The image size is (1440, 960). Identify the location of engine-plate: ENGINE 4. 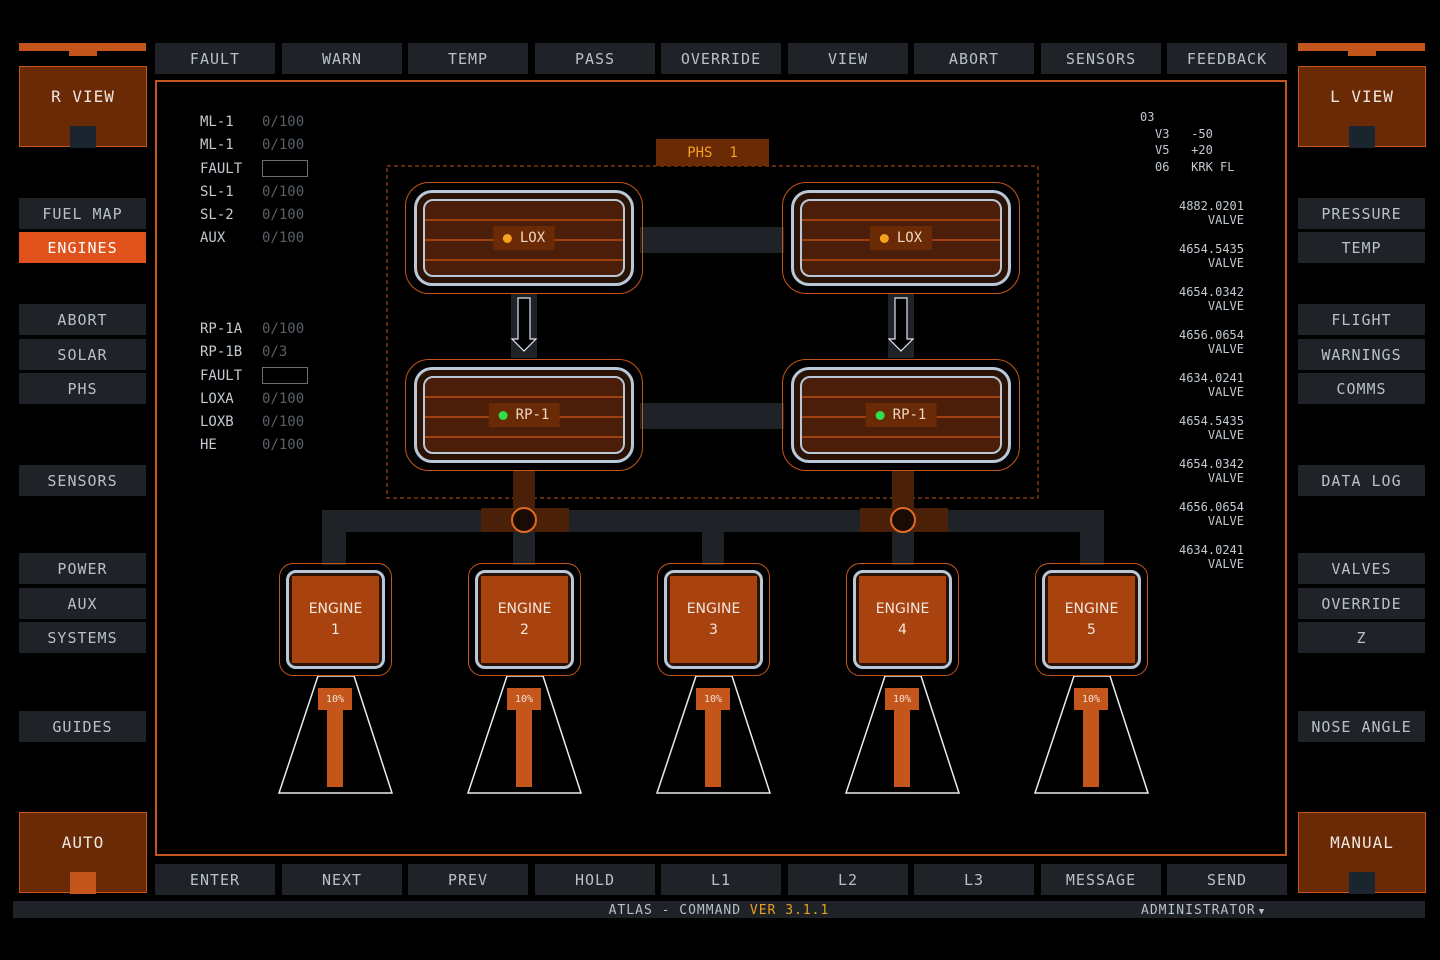
(902, 619).